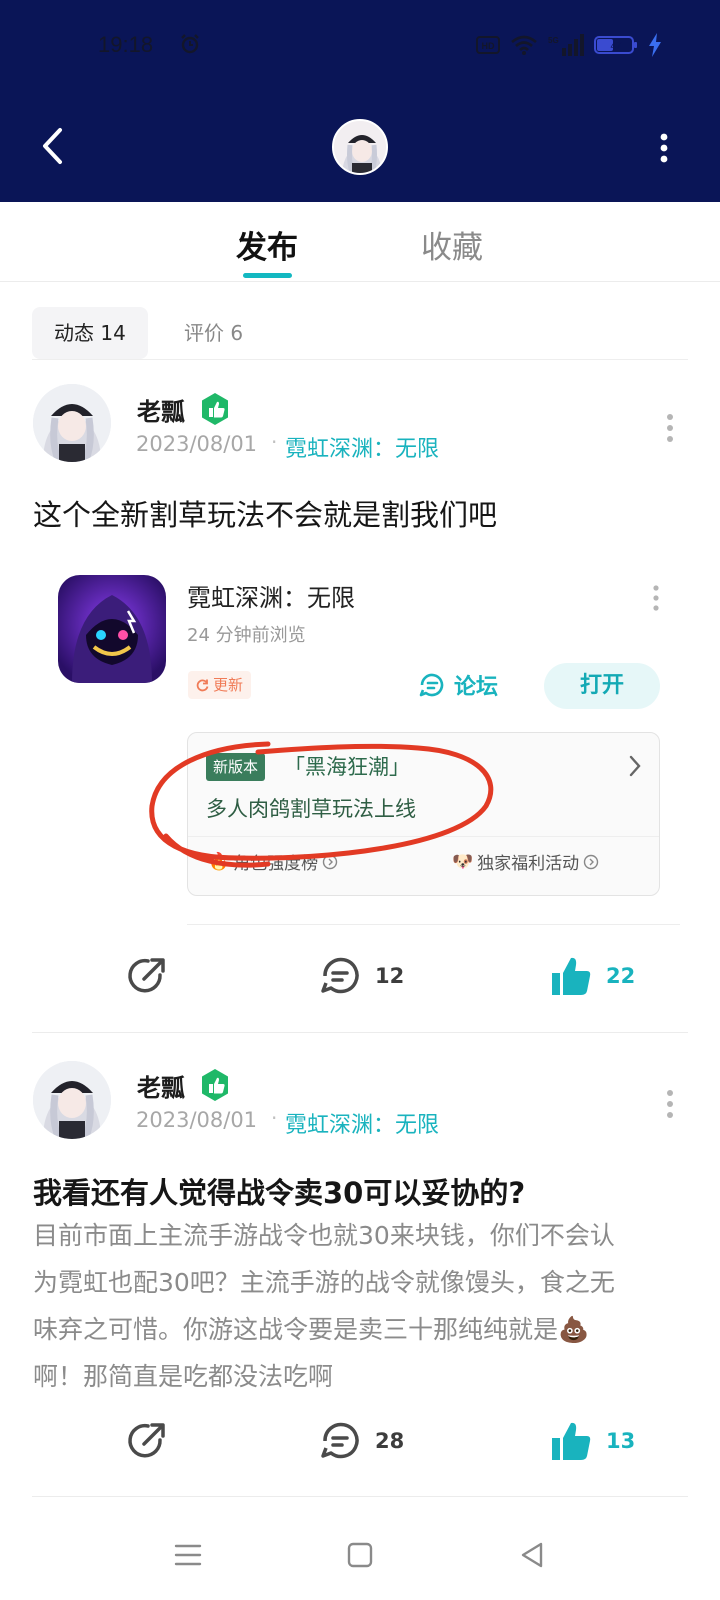  Describe the element at coordinates (431, 685) in the screenshot. I see `forum-icon` at that location.